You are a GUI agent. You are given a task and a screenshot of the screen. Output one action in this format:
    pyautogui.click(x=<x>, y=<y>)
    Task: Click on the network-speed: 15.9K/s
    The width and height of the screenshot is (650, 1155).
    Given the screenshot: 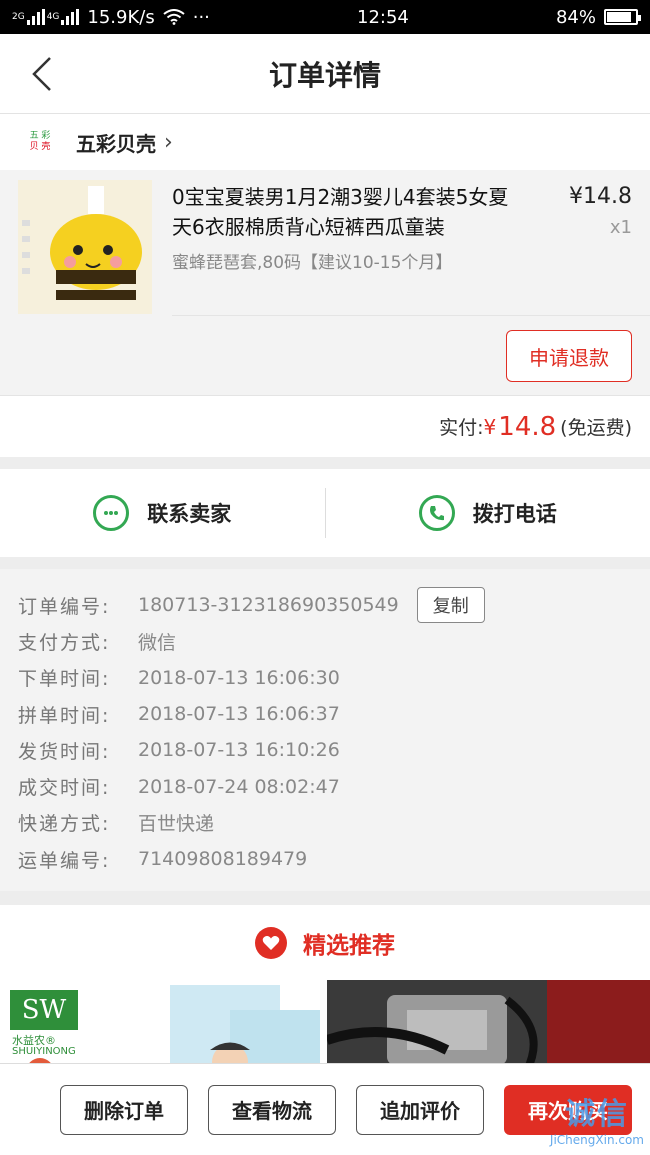 What is the action you would take?
    pyautogui.click(x=121, y=17)
    